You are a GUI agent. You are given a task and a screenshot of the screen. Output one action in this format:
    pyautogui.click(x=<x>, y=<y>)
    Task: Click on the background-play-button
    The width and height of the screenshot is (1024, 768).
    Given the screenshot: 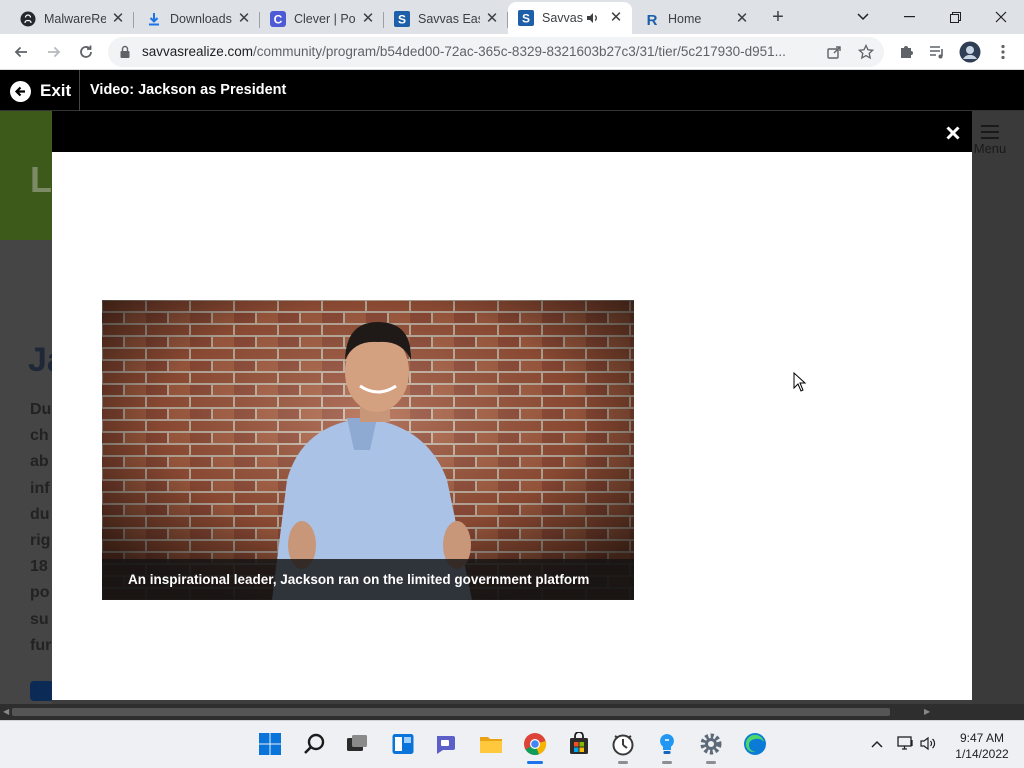 What is the action you would take?
    pyautogui.click(x=42, y=691)
    